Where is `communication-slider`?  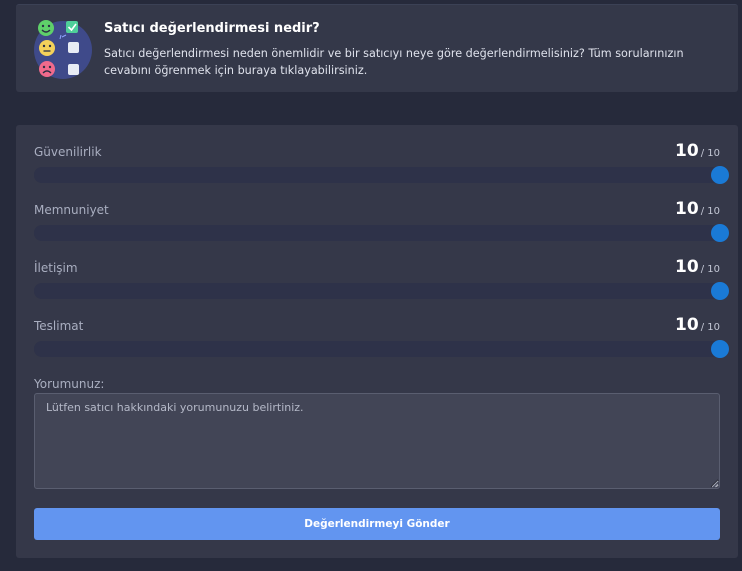
communication-slider is located at coordinates (381, 291).